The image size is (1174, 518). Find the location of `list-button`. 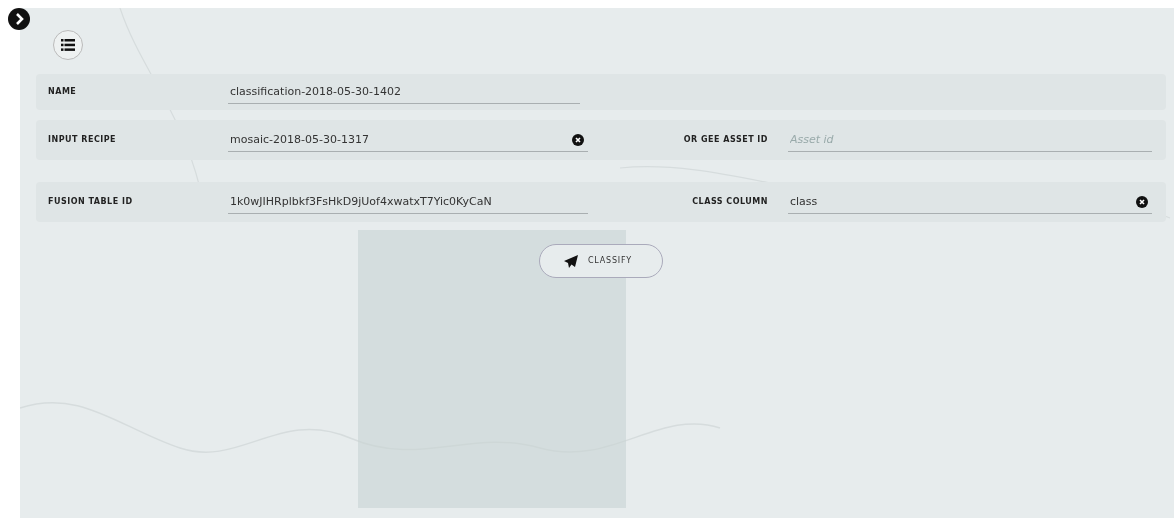

list-button is located at coordinates (68, 45).